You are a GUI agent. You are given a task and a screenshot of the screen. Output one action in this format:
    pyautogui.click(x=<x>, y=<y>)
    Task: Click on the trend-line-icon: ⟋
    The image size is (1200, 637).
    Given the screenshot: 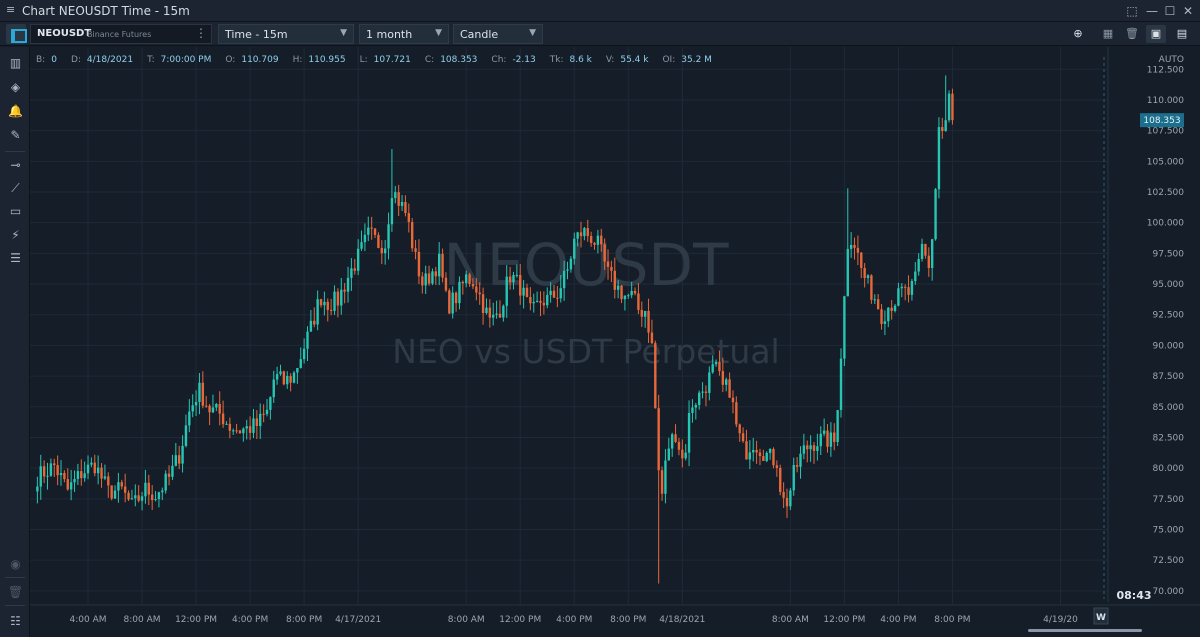 What is the action you would take?
    pyautogui.click(x=15, y=188)
    